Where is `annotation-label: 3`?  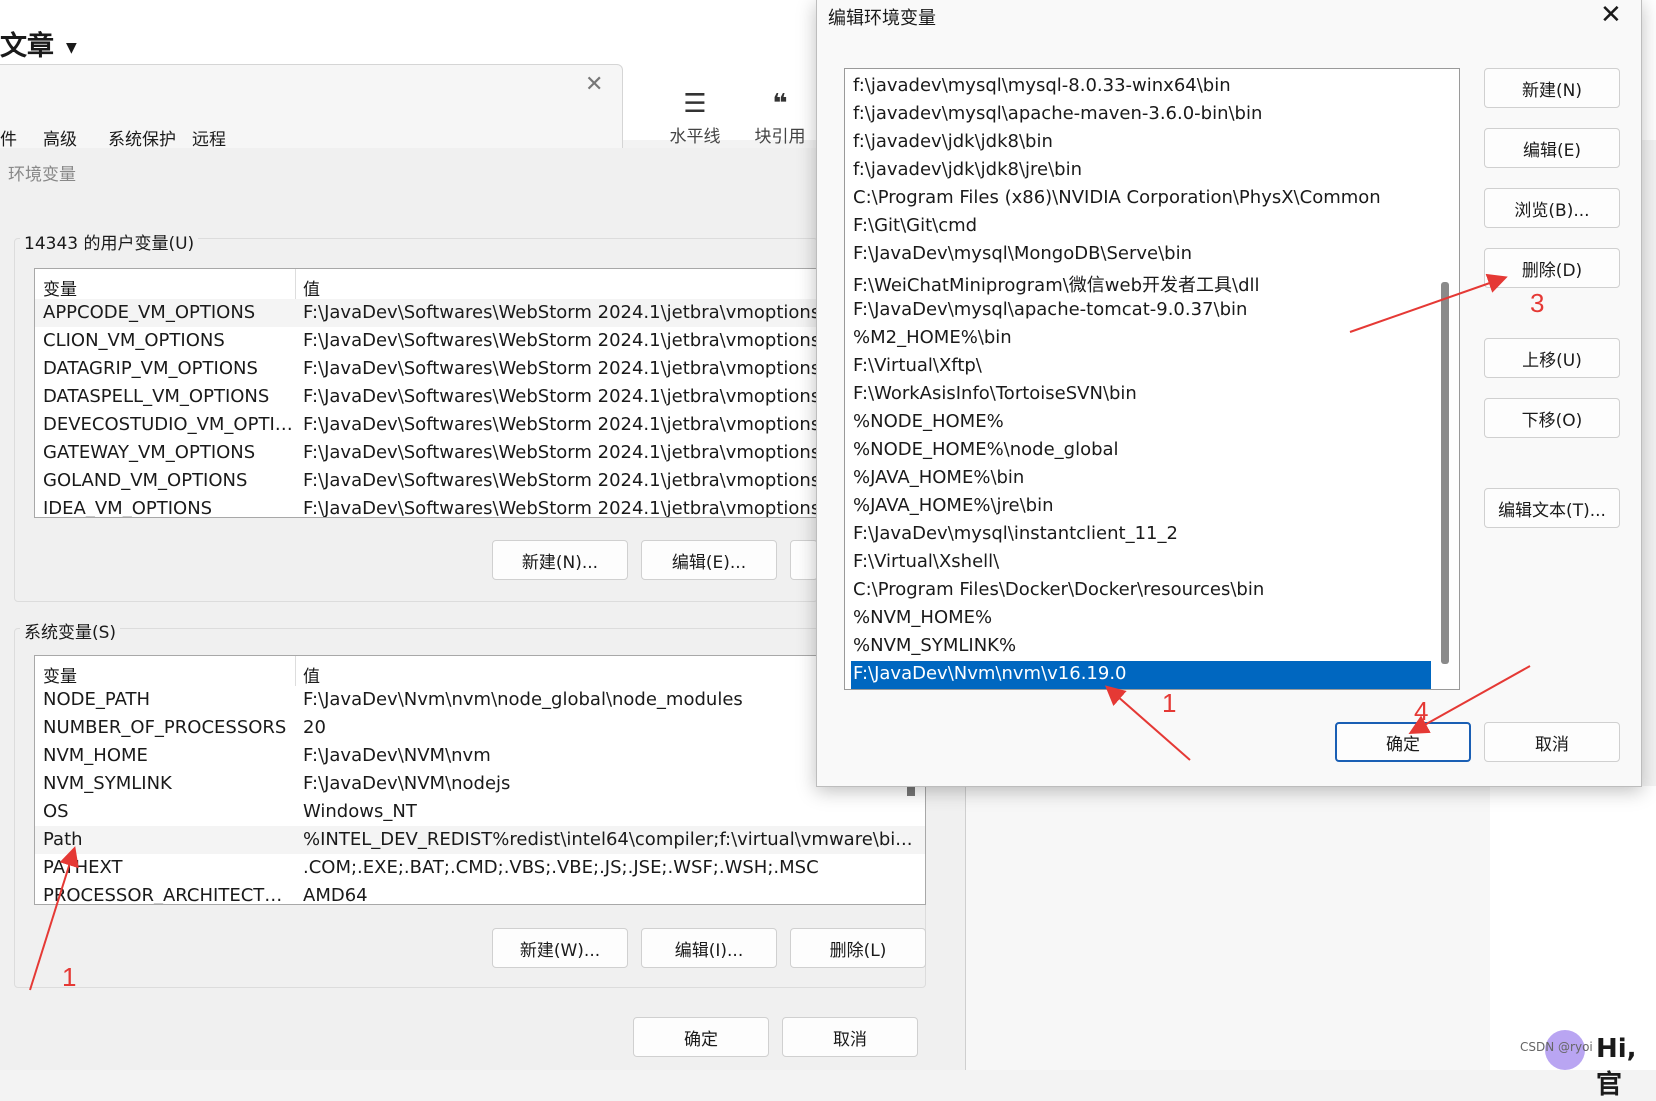 annotation-label: 3 is located at coordinates (1537, 303).